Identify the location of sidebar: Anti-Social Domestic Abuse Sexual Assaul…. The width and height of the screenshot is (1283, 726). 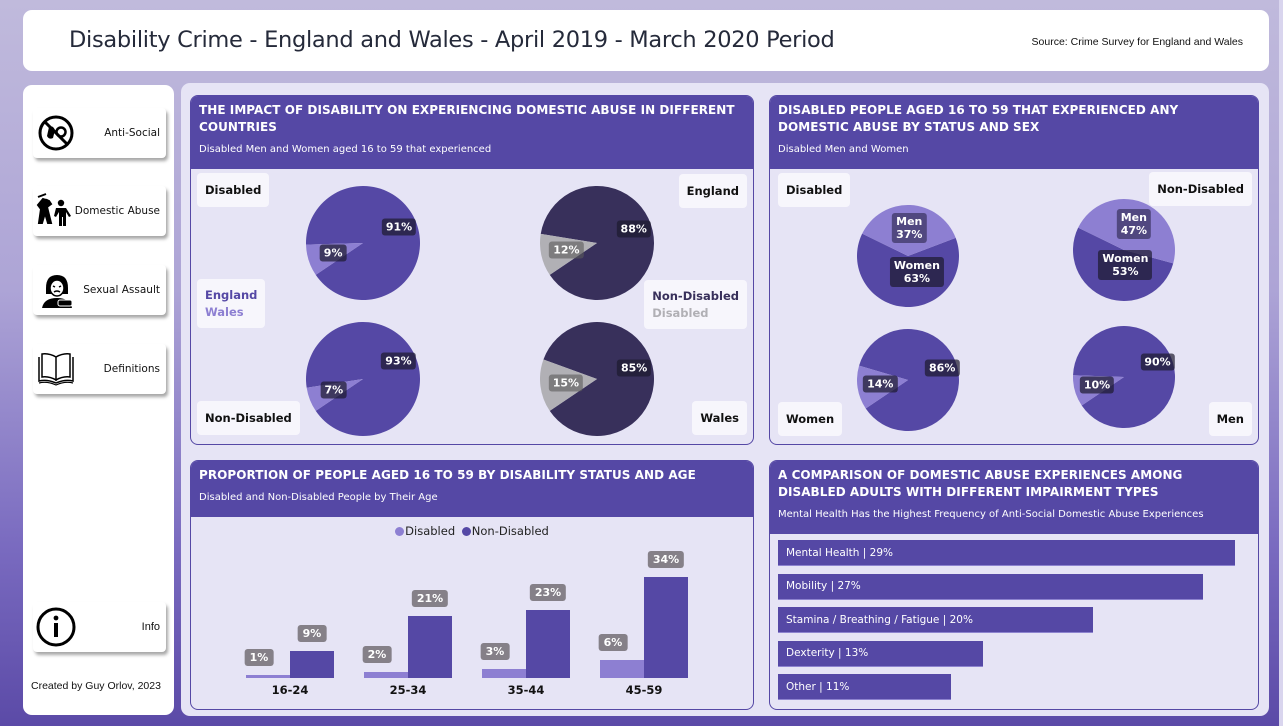
(98, 400).